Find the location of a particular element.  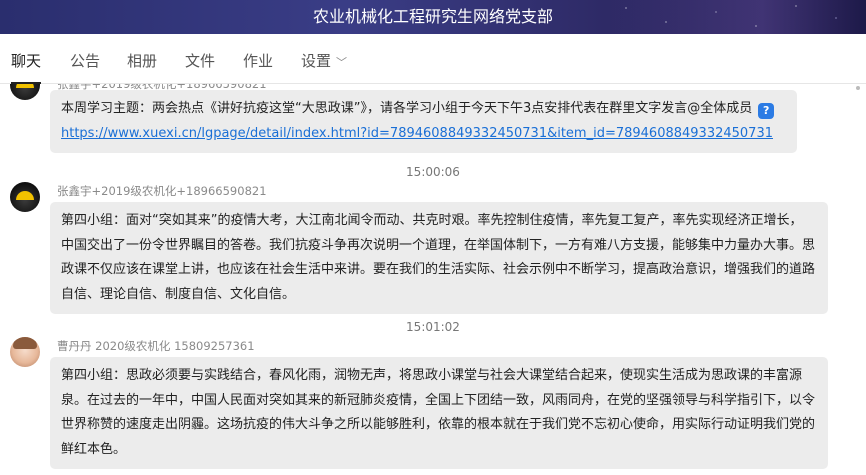

window-titlebar: 农业机械化工程研究生网络党支部 is located at coordinates (433, 17).